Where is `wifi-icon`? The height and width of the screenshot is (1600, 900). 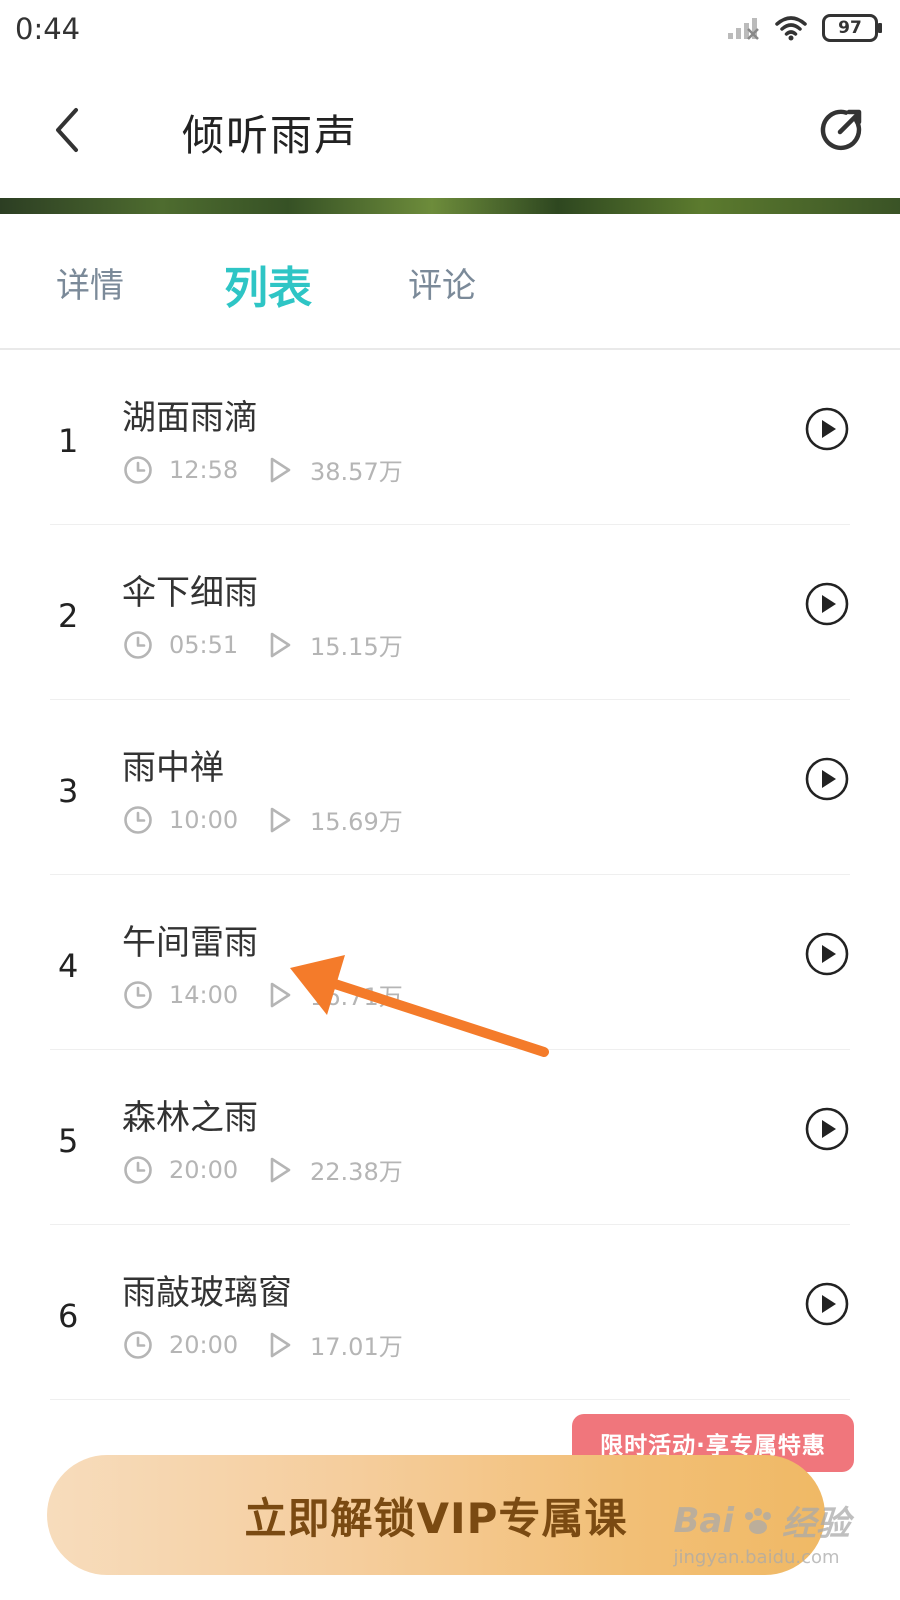
wifi-icon is located at coordinates (791, 28).